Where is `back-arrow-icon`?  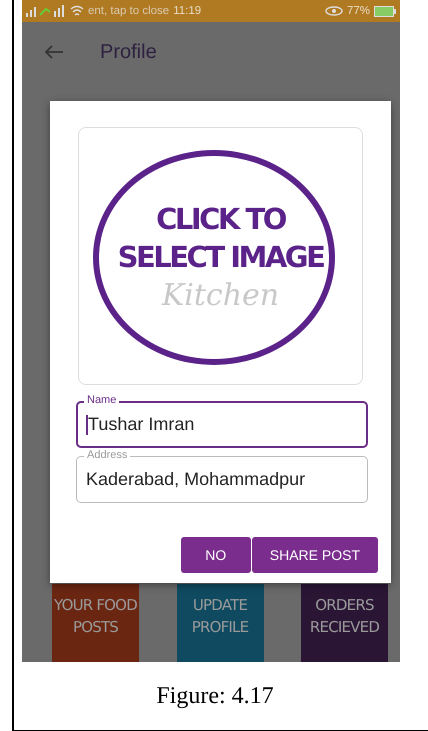 back-arrow-icon is located at coordinates (54, 52).